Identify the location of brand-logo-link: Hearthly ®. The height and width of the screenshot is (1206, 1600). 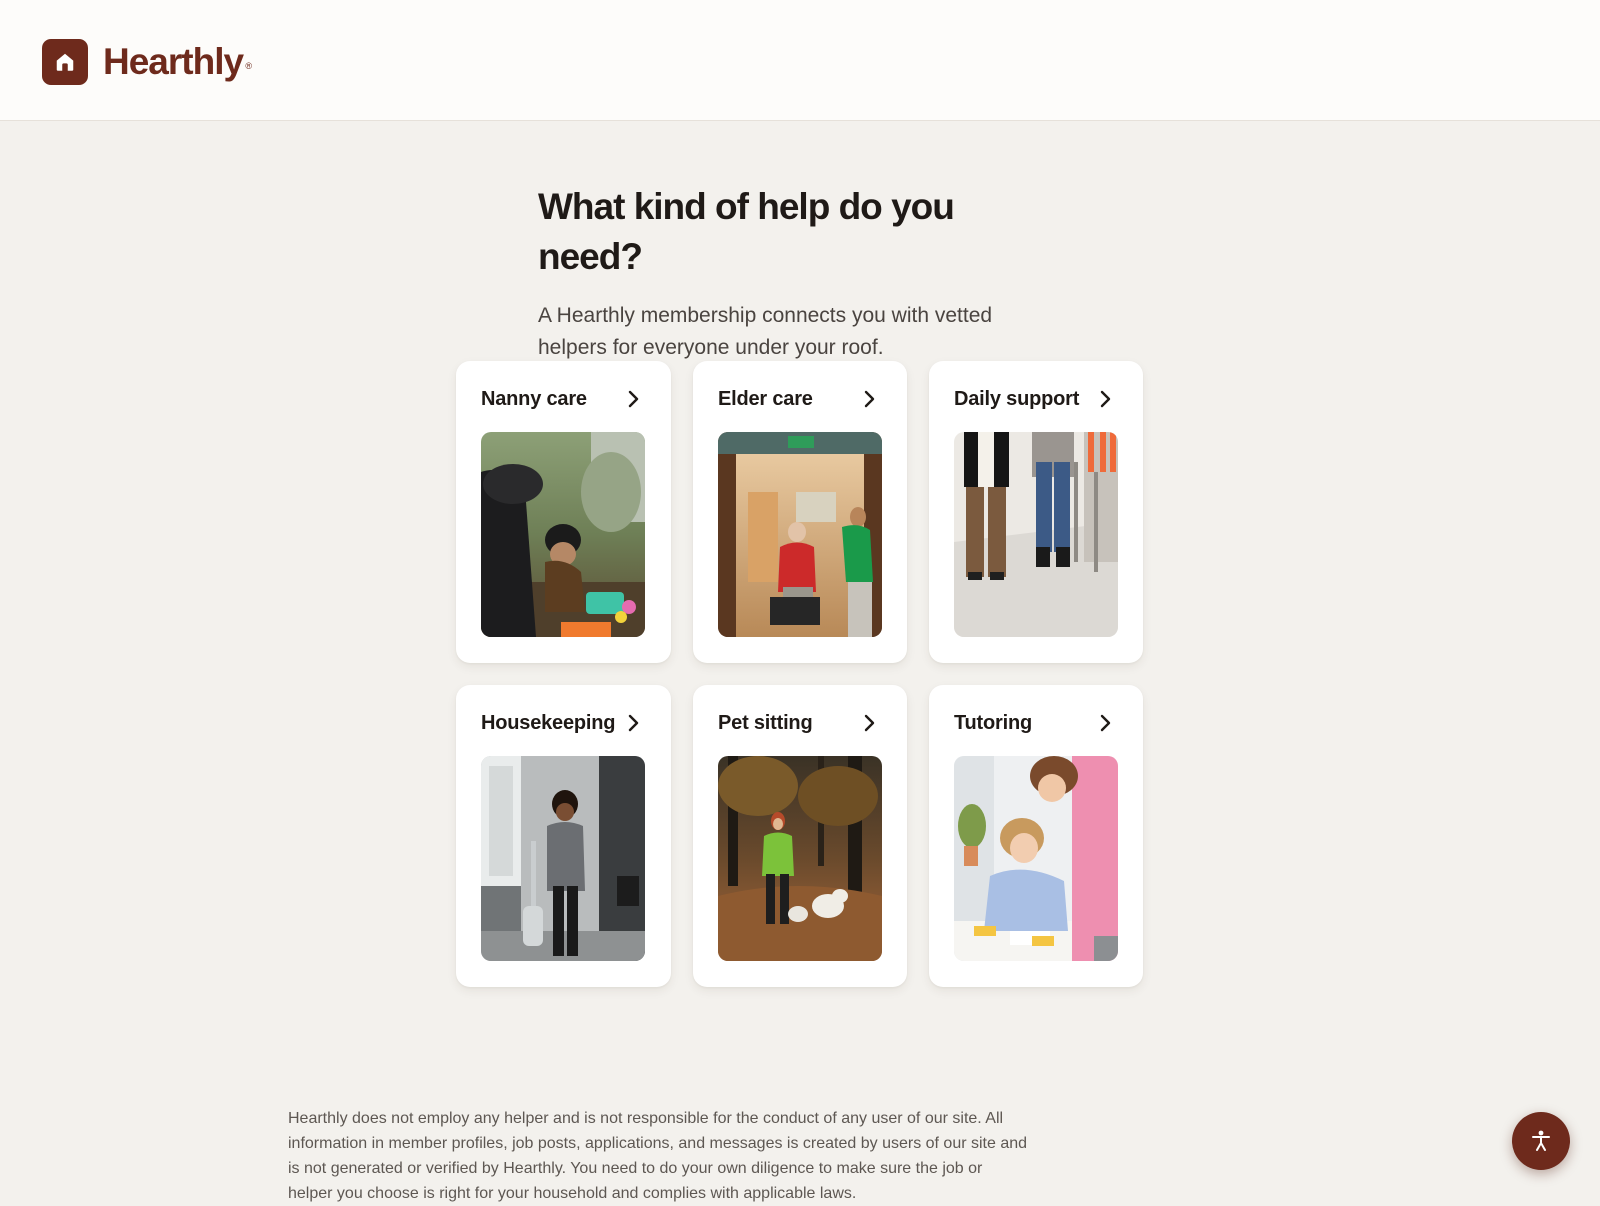
(147, 62).